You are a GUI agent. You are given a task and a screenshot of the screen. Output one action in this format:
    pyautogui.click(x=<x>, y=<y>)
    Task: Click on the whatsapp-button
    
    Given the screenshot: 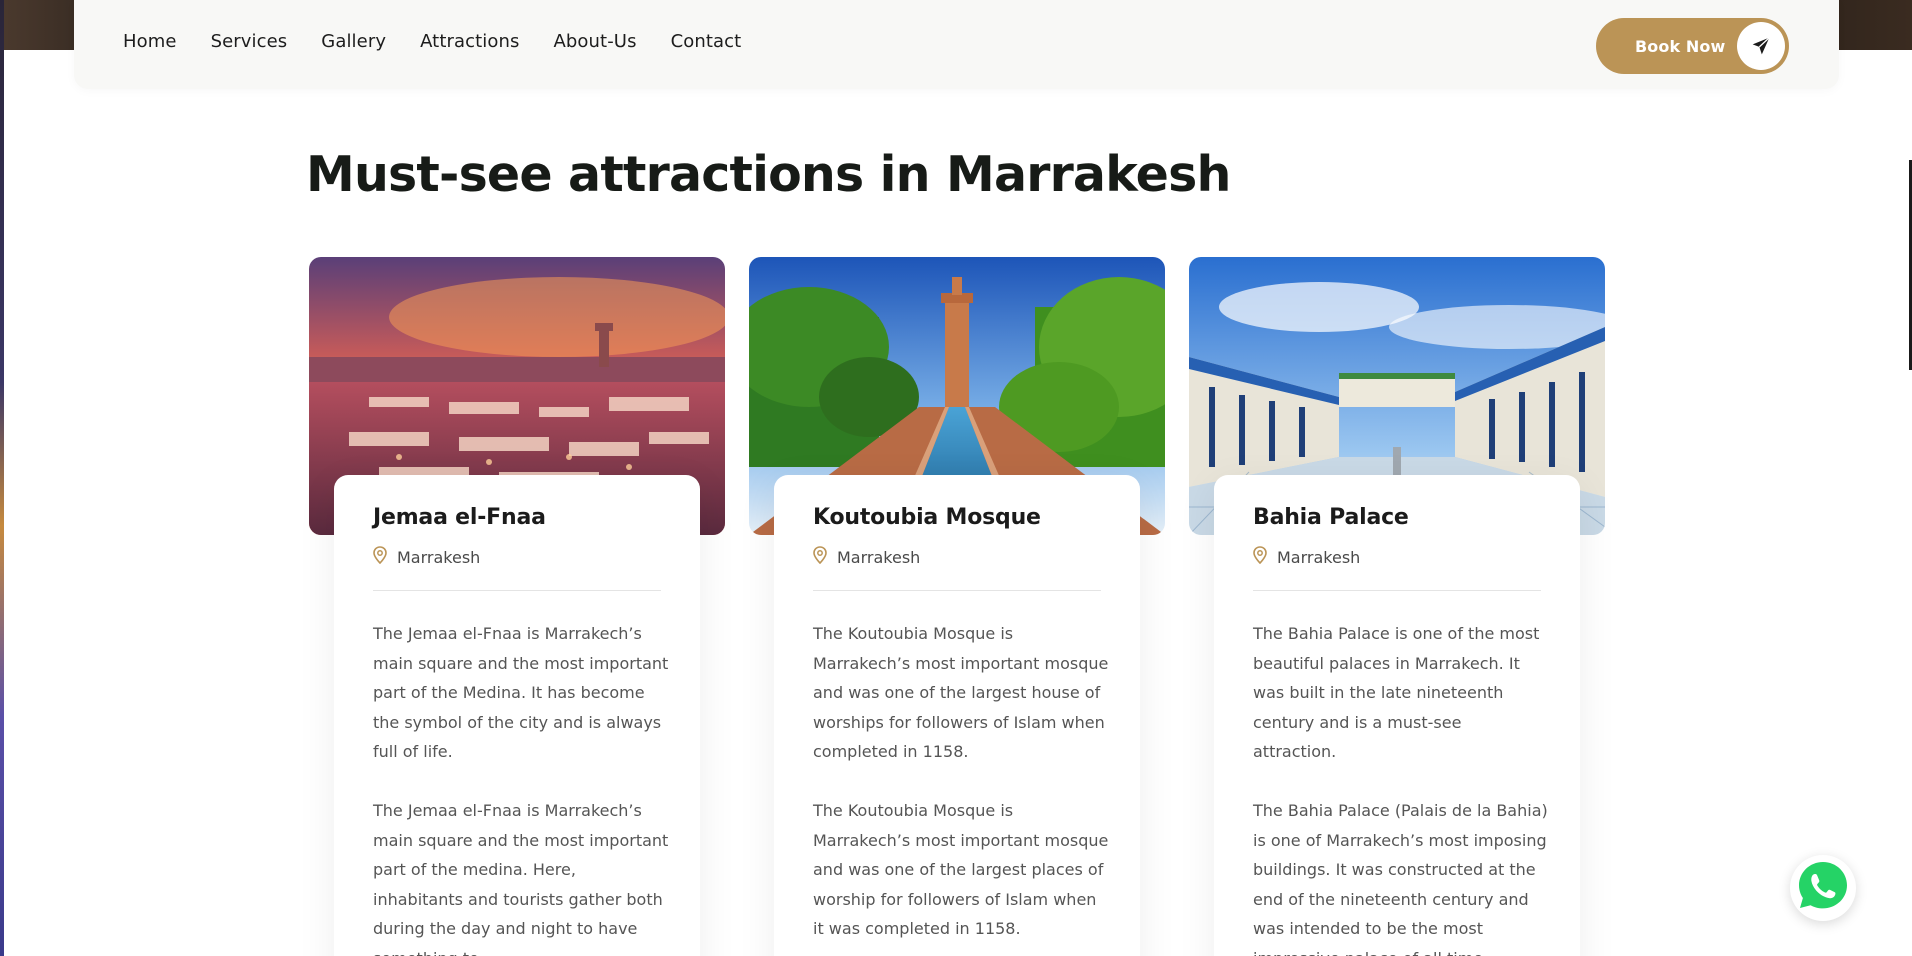 What is the action you would take?
    pyautogui.click(x=1823, y=888)
    